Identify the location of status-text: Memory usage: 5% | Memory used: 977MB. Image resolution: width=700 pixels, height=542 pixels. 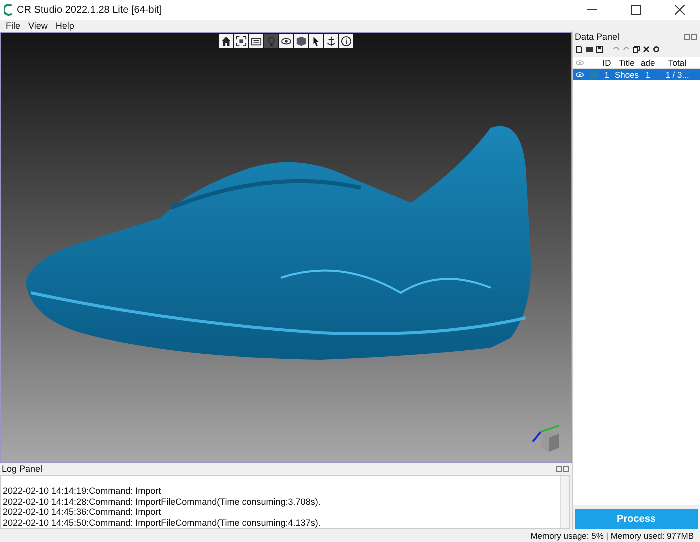
(612, 535).